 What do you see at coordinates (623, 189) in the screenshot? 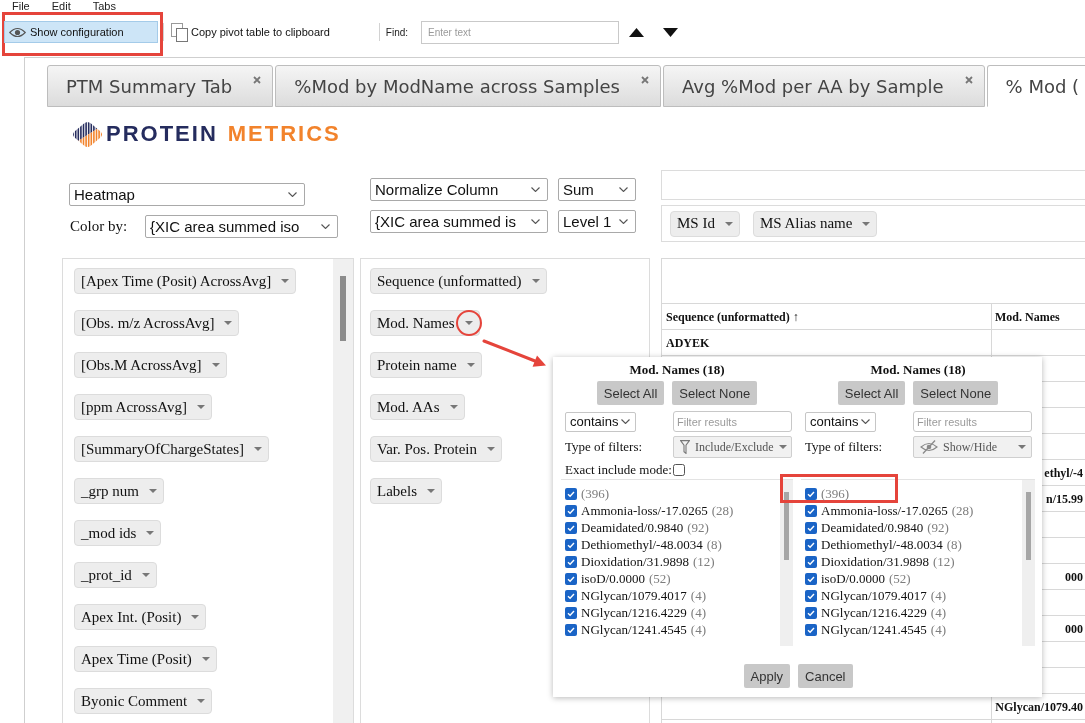
I see `chevron-down-icon` at bounding box center [623, 189].